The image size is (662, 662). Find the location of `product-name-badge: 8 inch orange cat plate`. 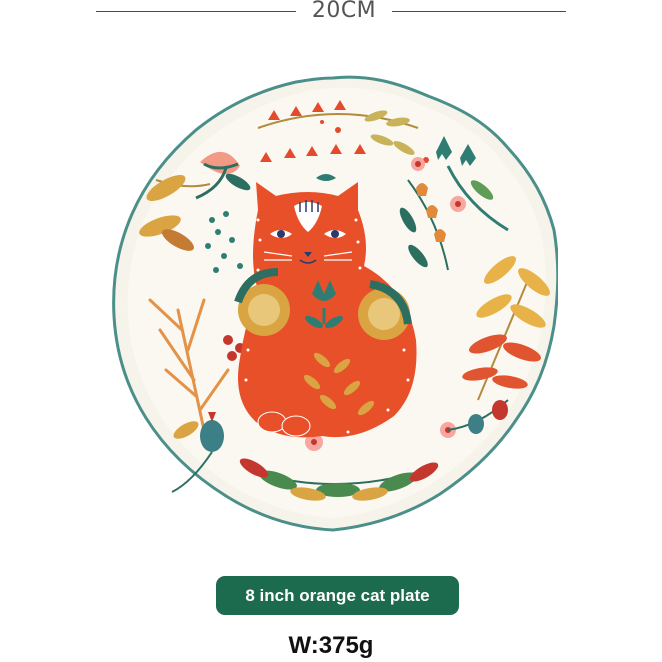

product-name-badge: 8 inch orange cat plate is located at coordinates (337, 595).